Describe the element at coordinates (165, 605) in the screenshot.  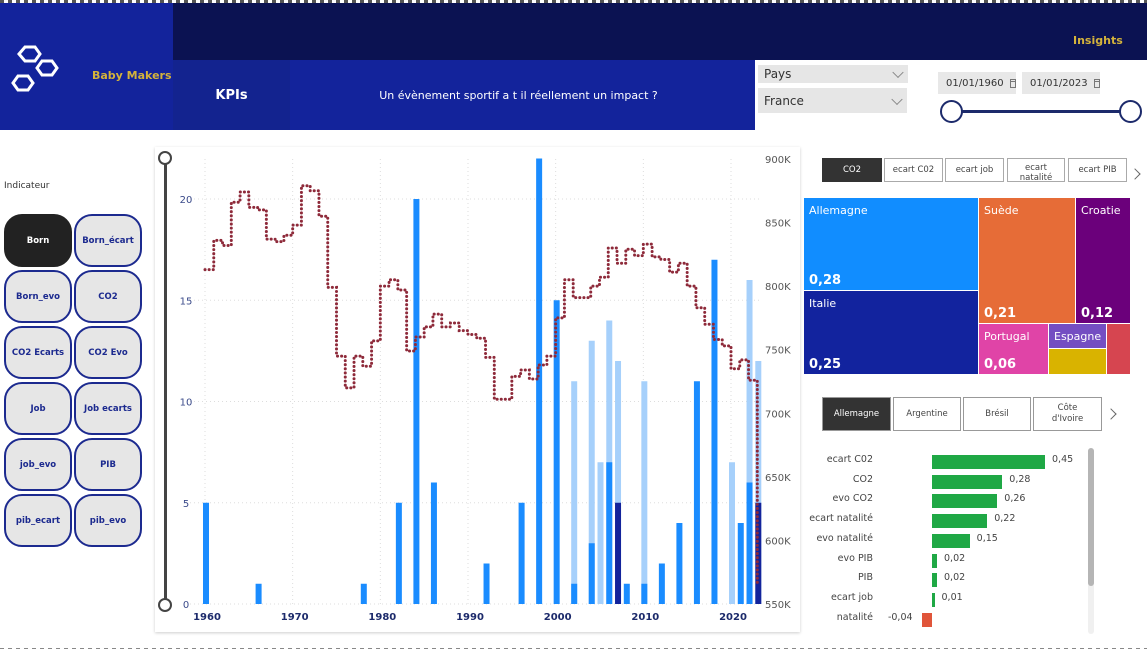
I see `y-range-slider-bottom-handle` at that location.